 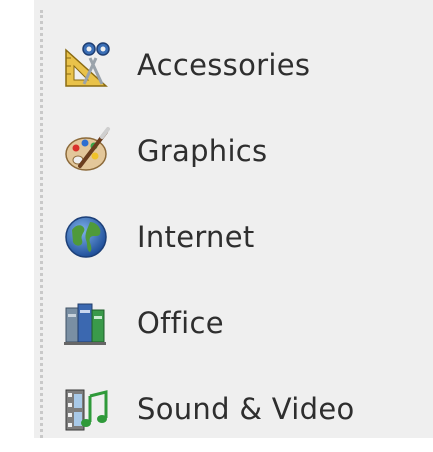 I want to click on accessories-icon, so click(x=93, y=65).